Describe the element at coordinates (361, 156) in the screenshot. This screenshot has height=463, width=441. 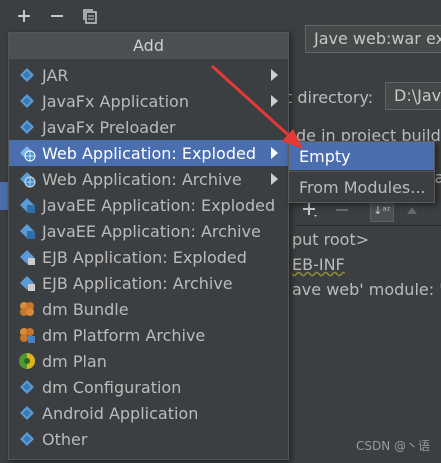
I see `submenu-item-empty: Empty` at that location.